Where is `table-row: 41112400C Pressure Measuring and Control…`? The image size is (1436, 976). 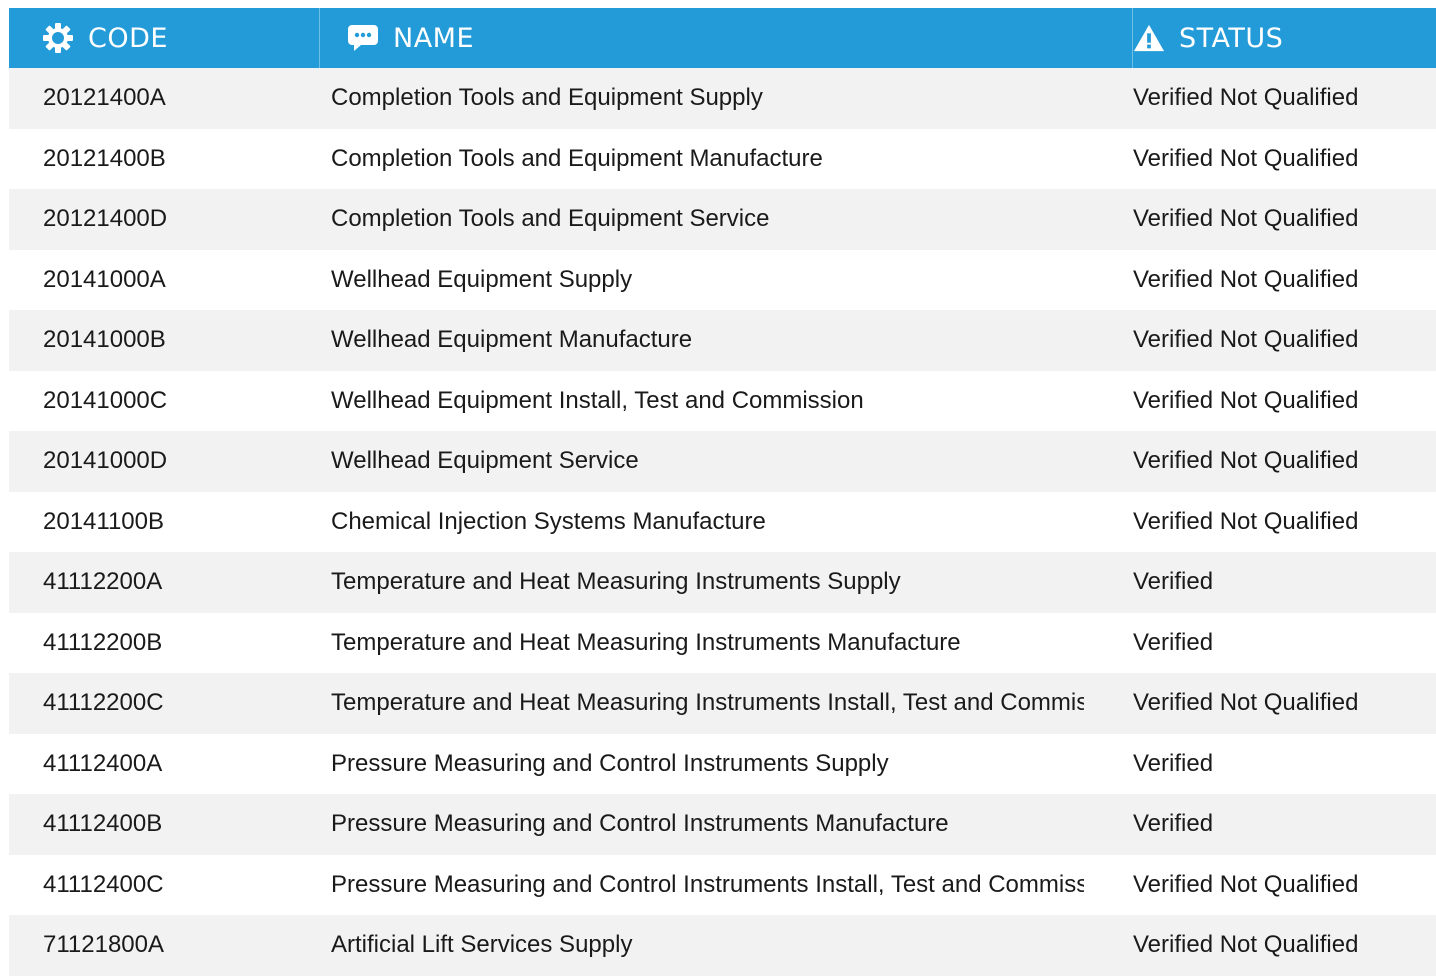 table-row: 41112400C Pressure Measuring and Control… is located at coordinates (722, 884).